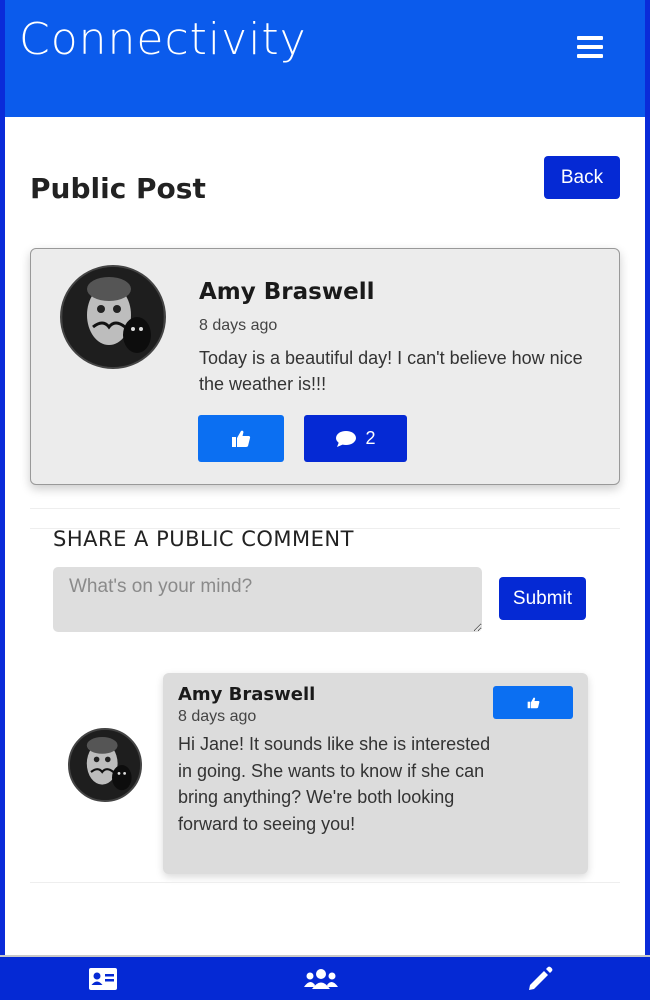 This screenshot has width=650, height=1000. Describe the element at coordinates (238, 325) in the screenshot. I see `post-timestamp: 8 days ago` at that location.